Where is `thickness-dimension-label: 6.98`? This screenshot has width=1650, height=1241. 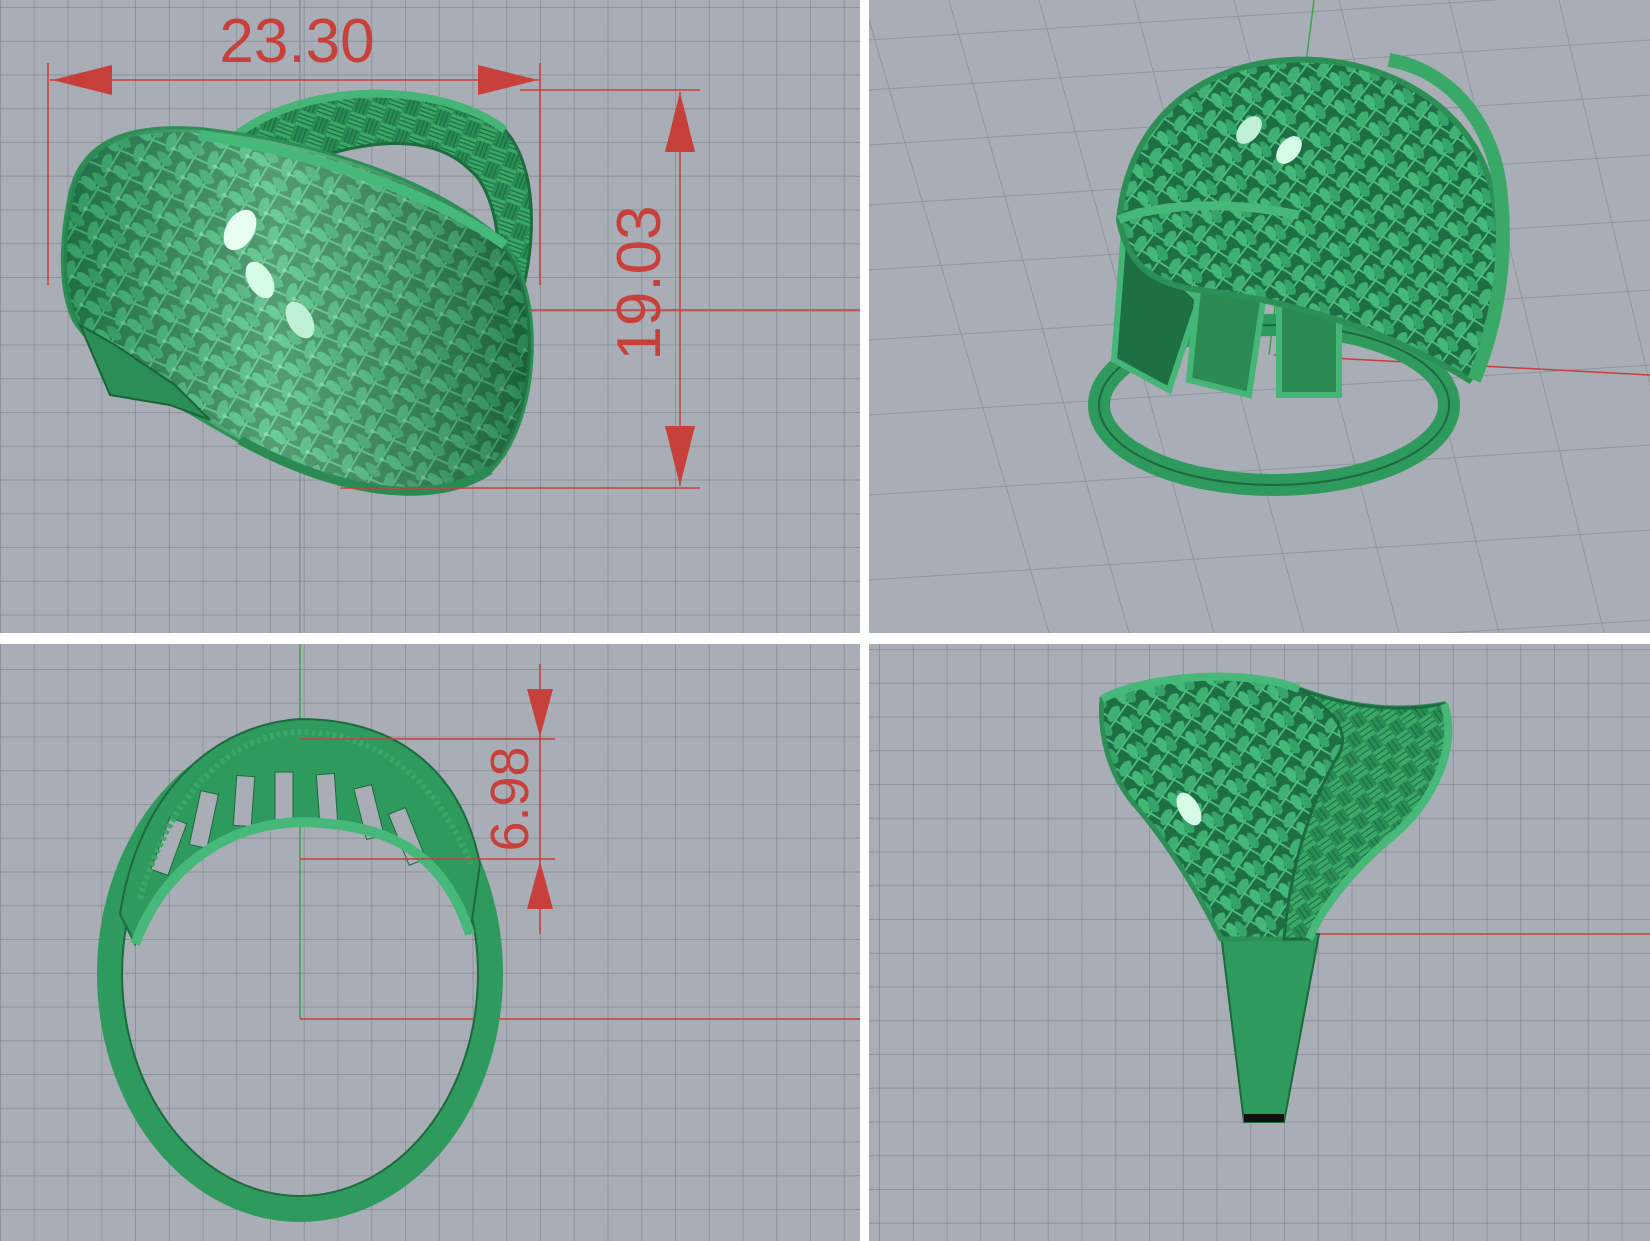
thickness-dimension-label: 6.98 is located at coordinates (510, 798).